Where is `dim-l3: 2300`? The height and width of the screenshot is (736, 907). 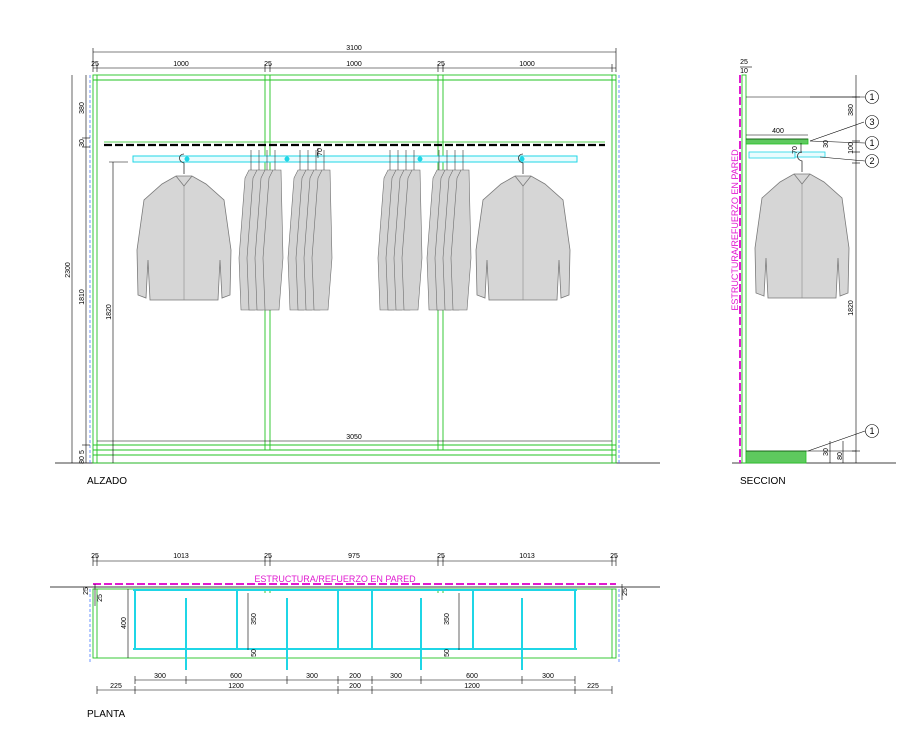 dim-l3: 2300 is located at coordinates (68, 270).